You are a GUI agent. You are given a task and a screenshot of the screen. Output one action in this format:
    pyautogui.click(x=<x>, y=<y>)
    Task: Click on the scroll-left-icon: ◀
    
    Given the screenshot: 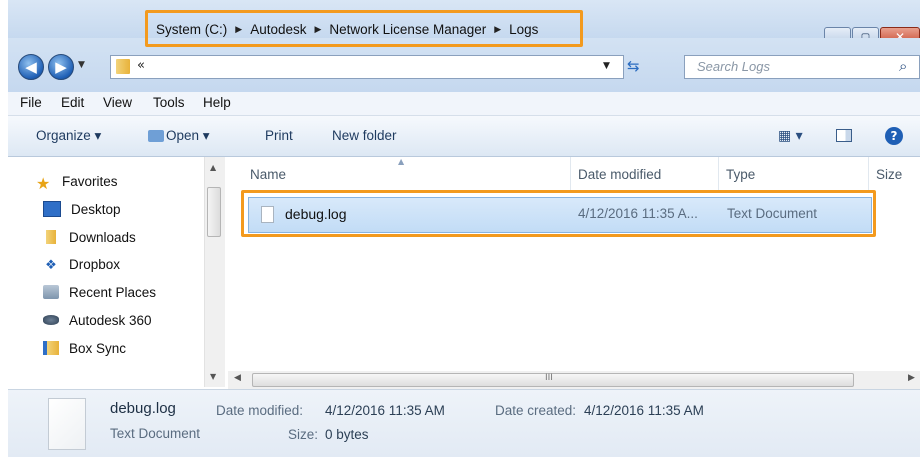 What is the action you would take?
    pyautogui.click(x=237, y=378)
    